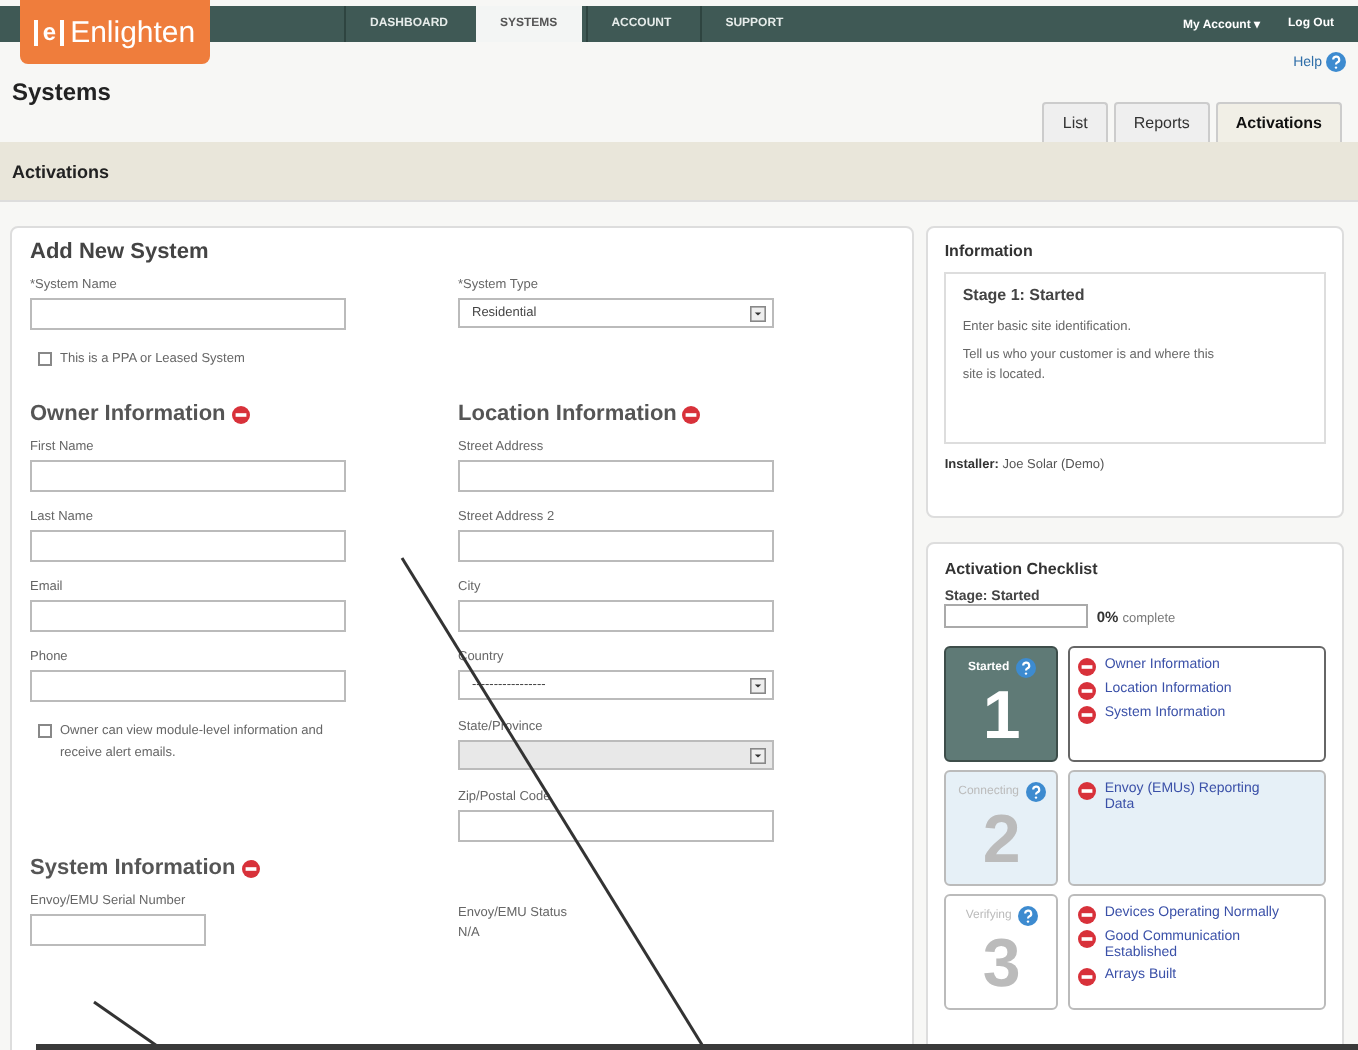  What do you see at coordinates (1075, 122) in the screenshot?
I see `tab: List` at bounding box center [1075, 122].